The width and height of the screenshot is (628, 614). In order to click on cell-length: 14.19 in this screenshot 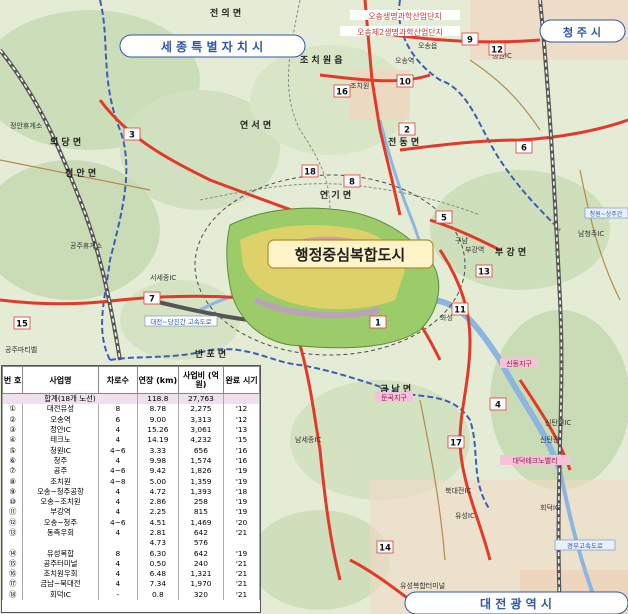, I will do `click(158, 440)`.